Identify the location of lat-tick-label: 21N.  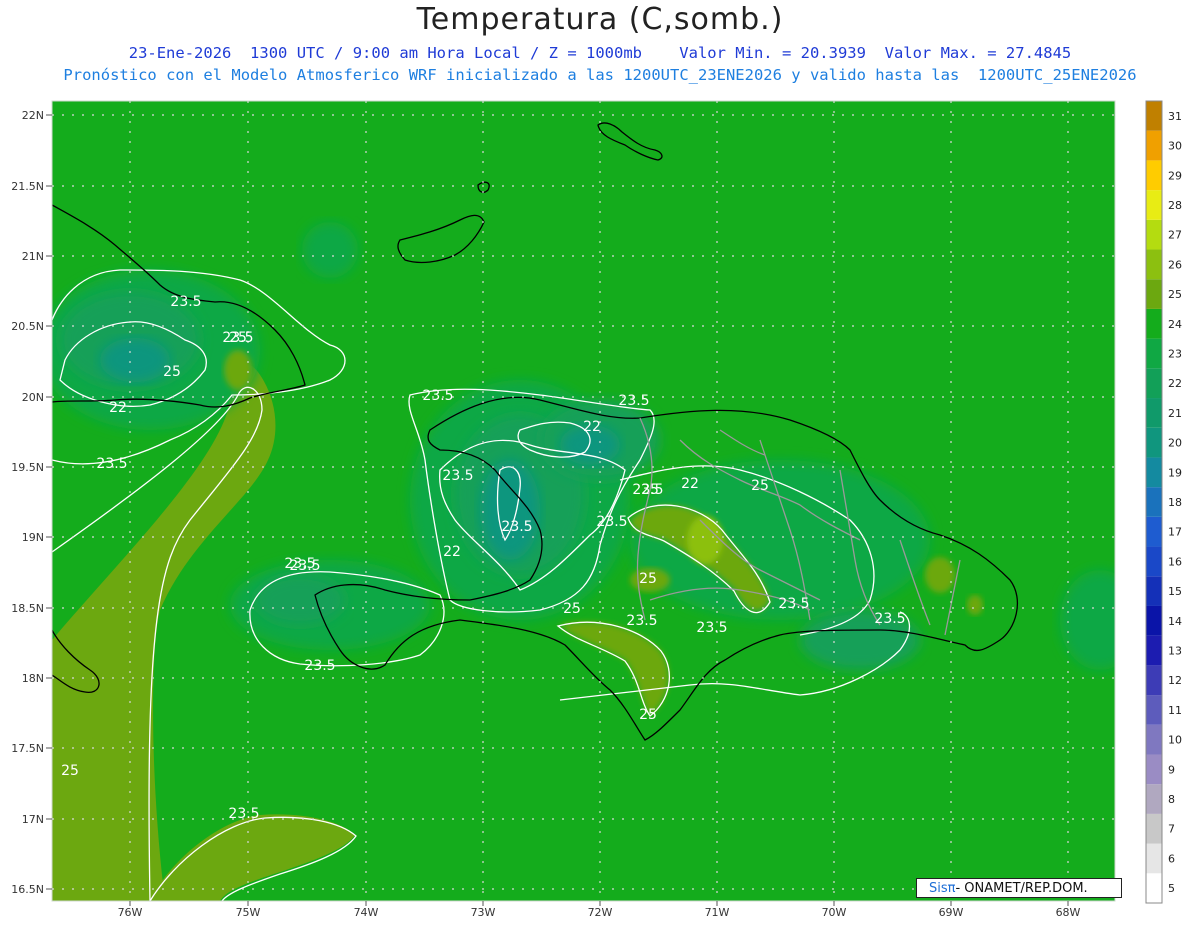
(33, 256).